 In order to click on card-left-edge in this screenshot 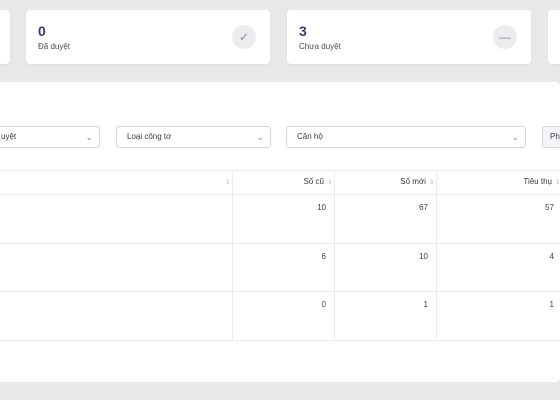, I will do `click(5, 37)`.